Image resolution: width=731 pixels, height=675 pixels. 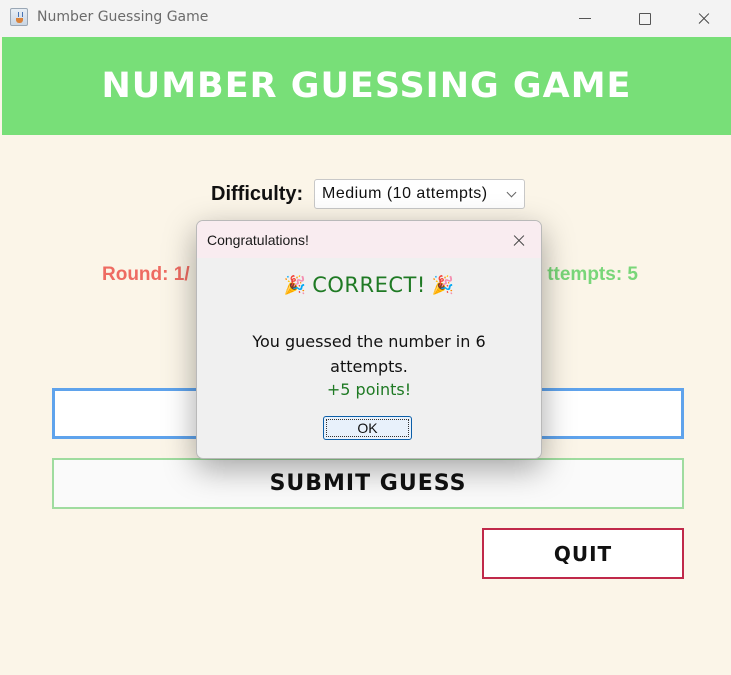 I want to click on submit-guess-label: SUBMIT GUESS, so click(x=368, y=483).